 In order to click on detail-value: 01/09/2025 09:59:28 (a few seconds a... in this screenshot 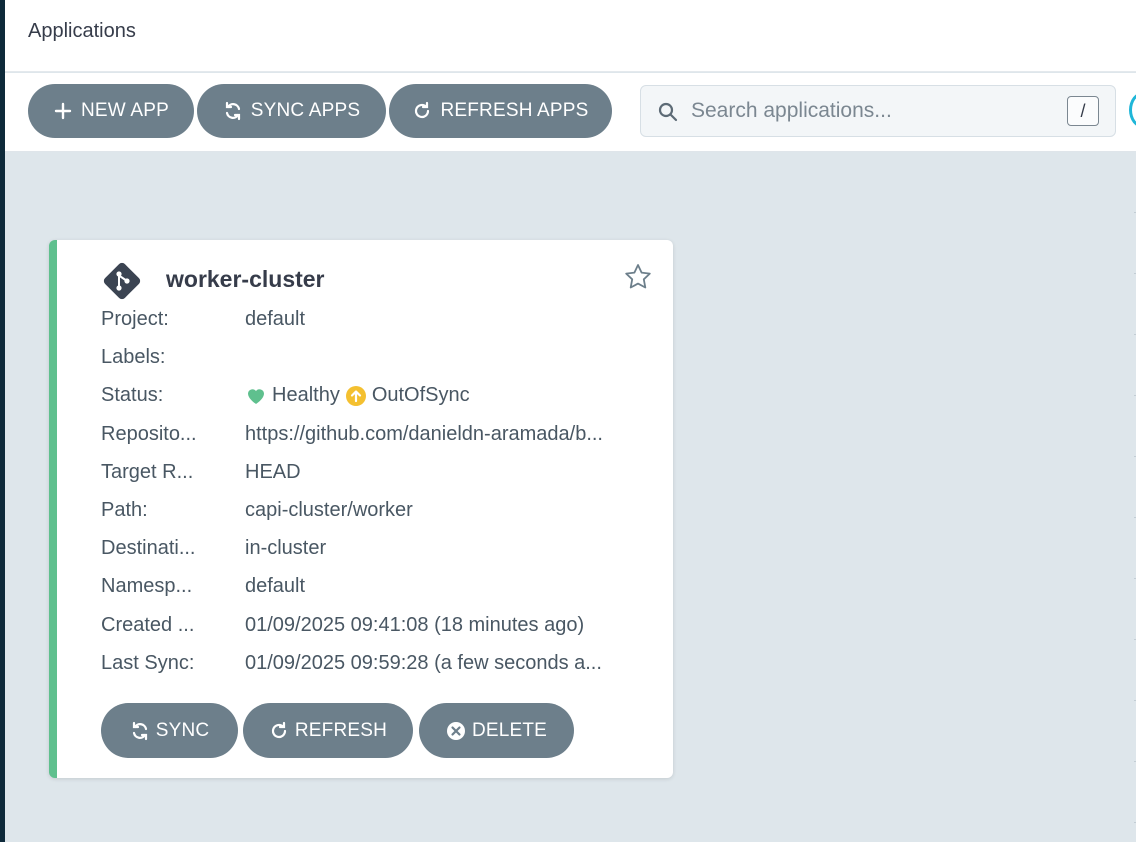, I will do `click(423, 662)`.